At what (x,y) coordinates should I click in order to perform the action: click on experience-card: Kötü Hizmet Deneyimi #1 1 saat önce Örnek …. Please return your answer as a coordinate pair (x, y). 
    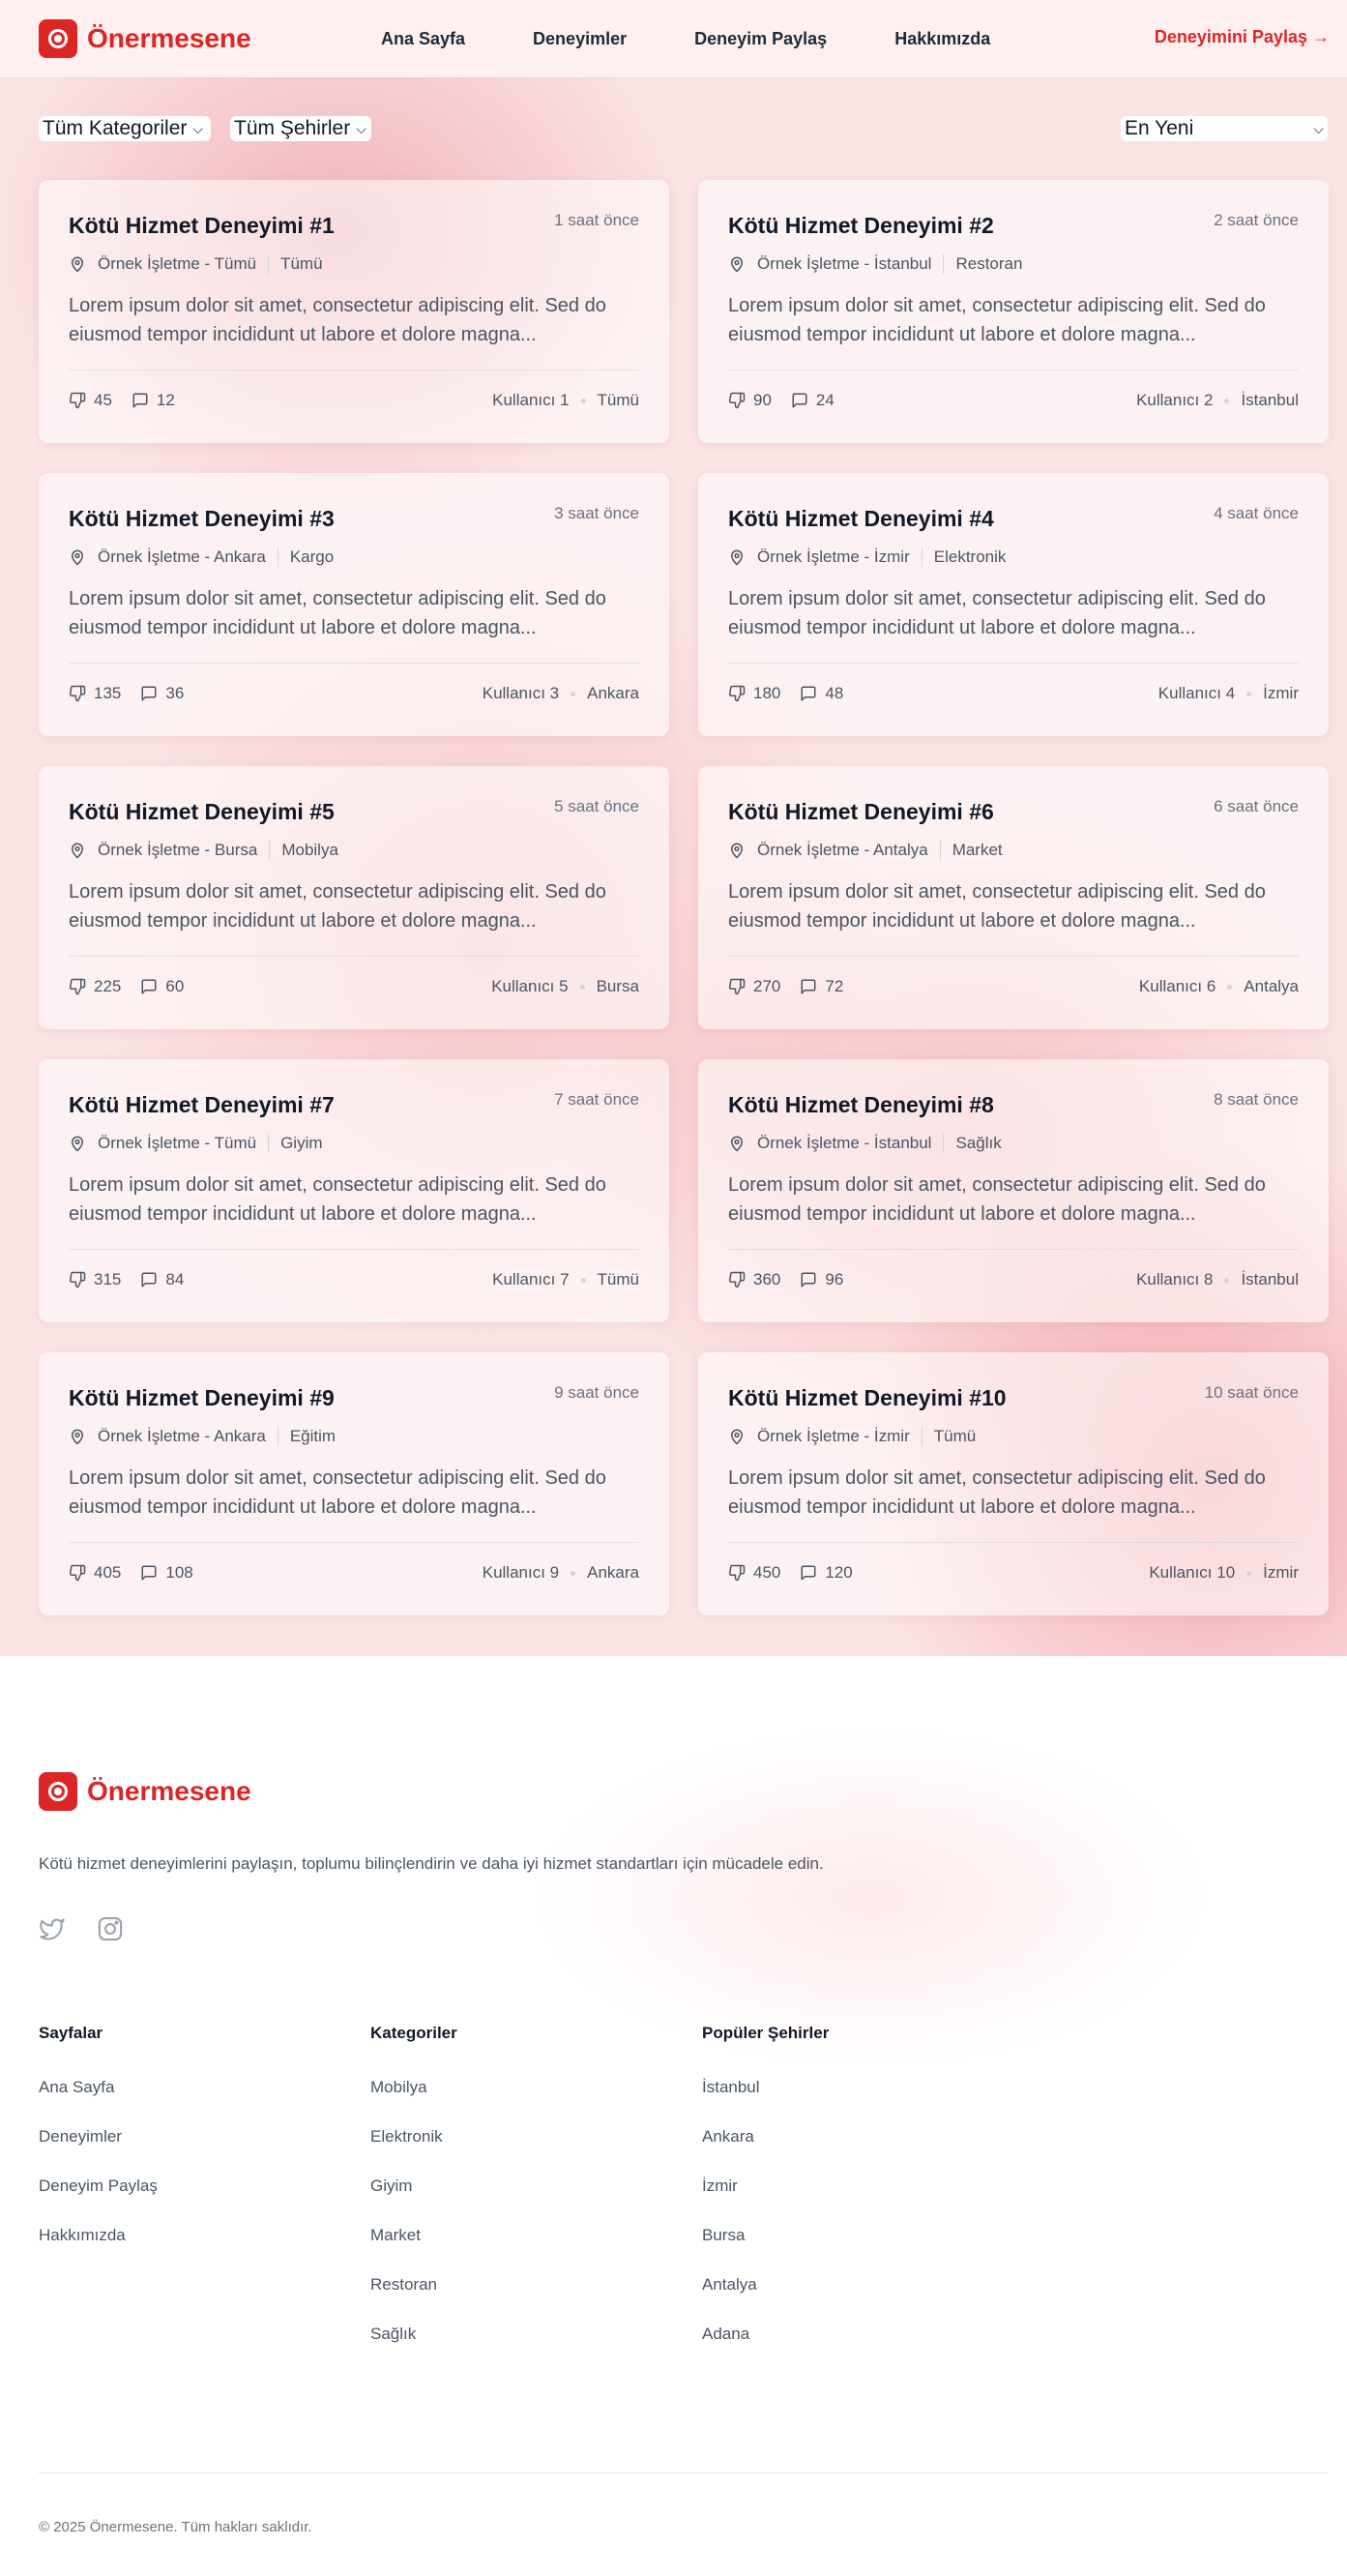
    Looking at the image, I should click on (354, 311).